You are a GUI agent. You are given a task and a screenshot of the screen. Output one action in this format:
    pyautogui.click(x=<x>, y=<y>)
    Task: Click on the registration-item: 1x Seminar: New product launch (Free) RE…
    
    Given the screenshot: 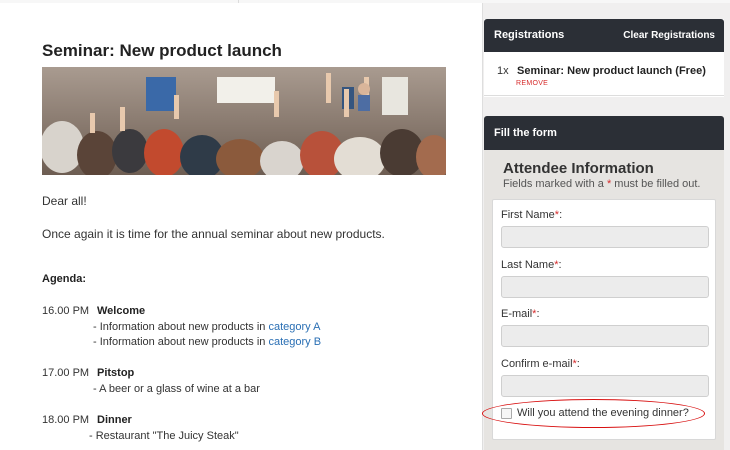 What is the action you would take?
    pyautogui.click(x=604, y=74)
    